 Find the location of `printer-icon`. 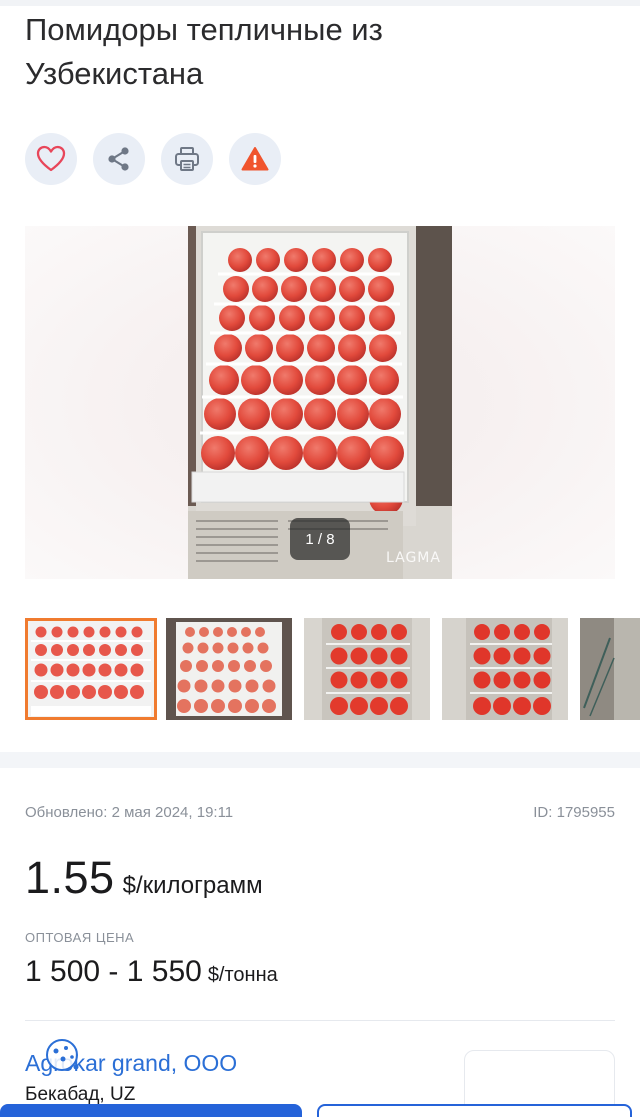

printer-icon is located at coordinates (187, 159).